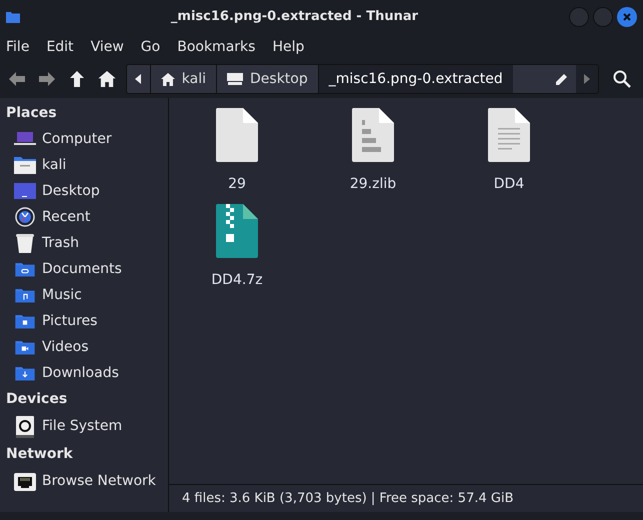 Image resolution: width=643 pixels, height=520 pixels. I want to click on close-icon, so click(627, 17).